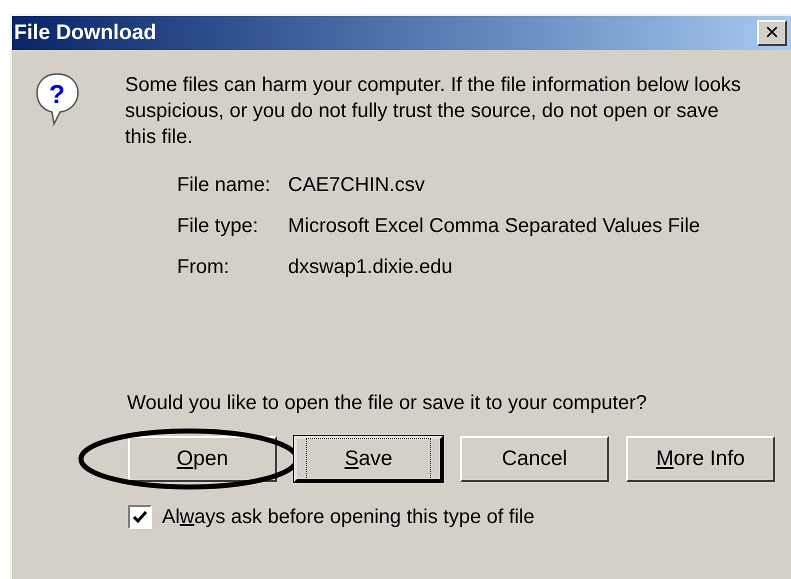  I want to click on field-value: CAE7CHIN.csv, so click(356, 185).